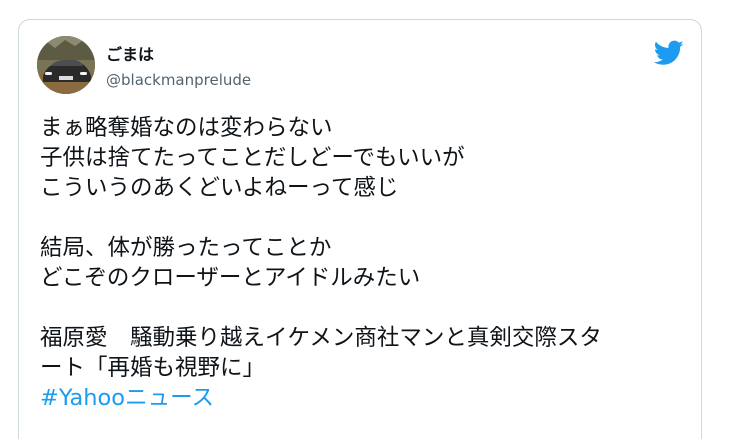  I want to click on twitter-bird-icon, so click(669, 53).